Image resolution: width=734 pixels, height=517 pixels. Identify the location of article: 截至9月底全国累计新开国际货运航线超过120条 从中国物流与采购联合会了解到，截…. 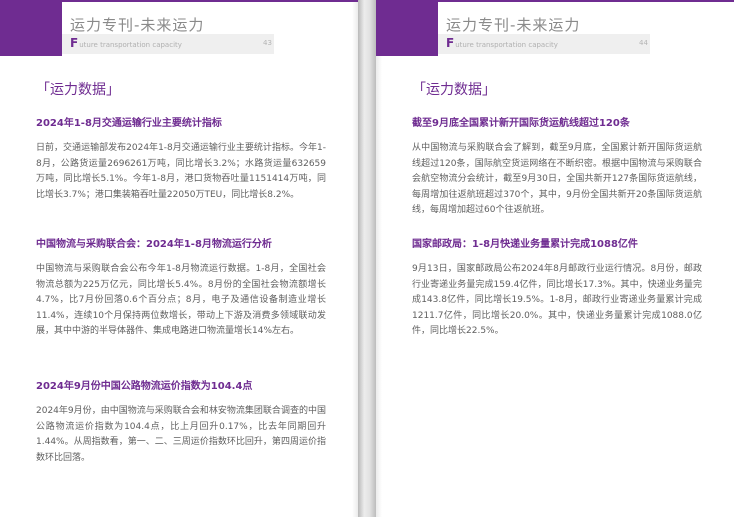
(557, 167).